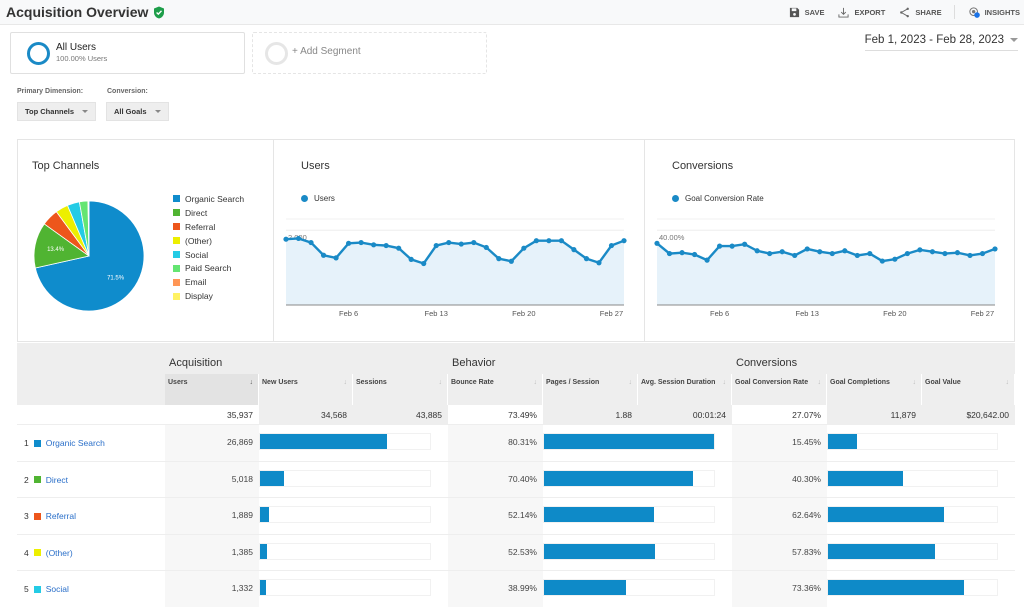 The width and height of the screenshot is (1024, 607). I want to click on column-header-sessions: Sessions↓, so click(400, 389).